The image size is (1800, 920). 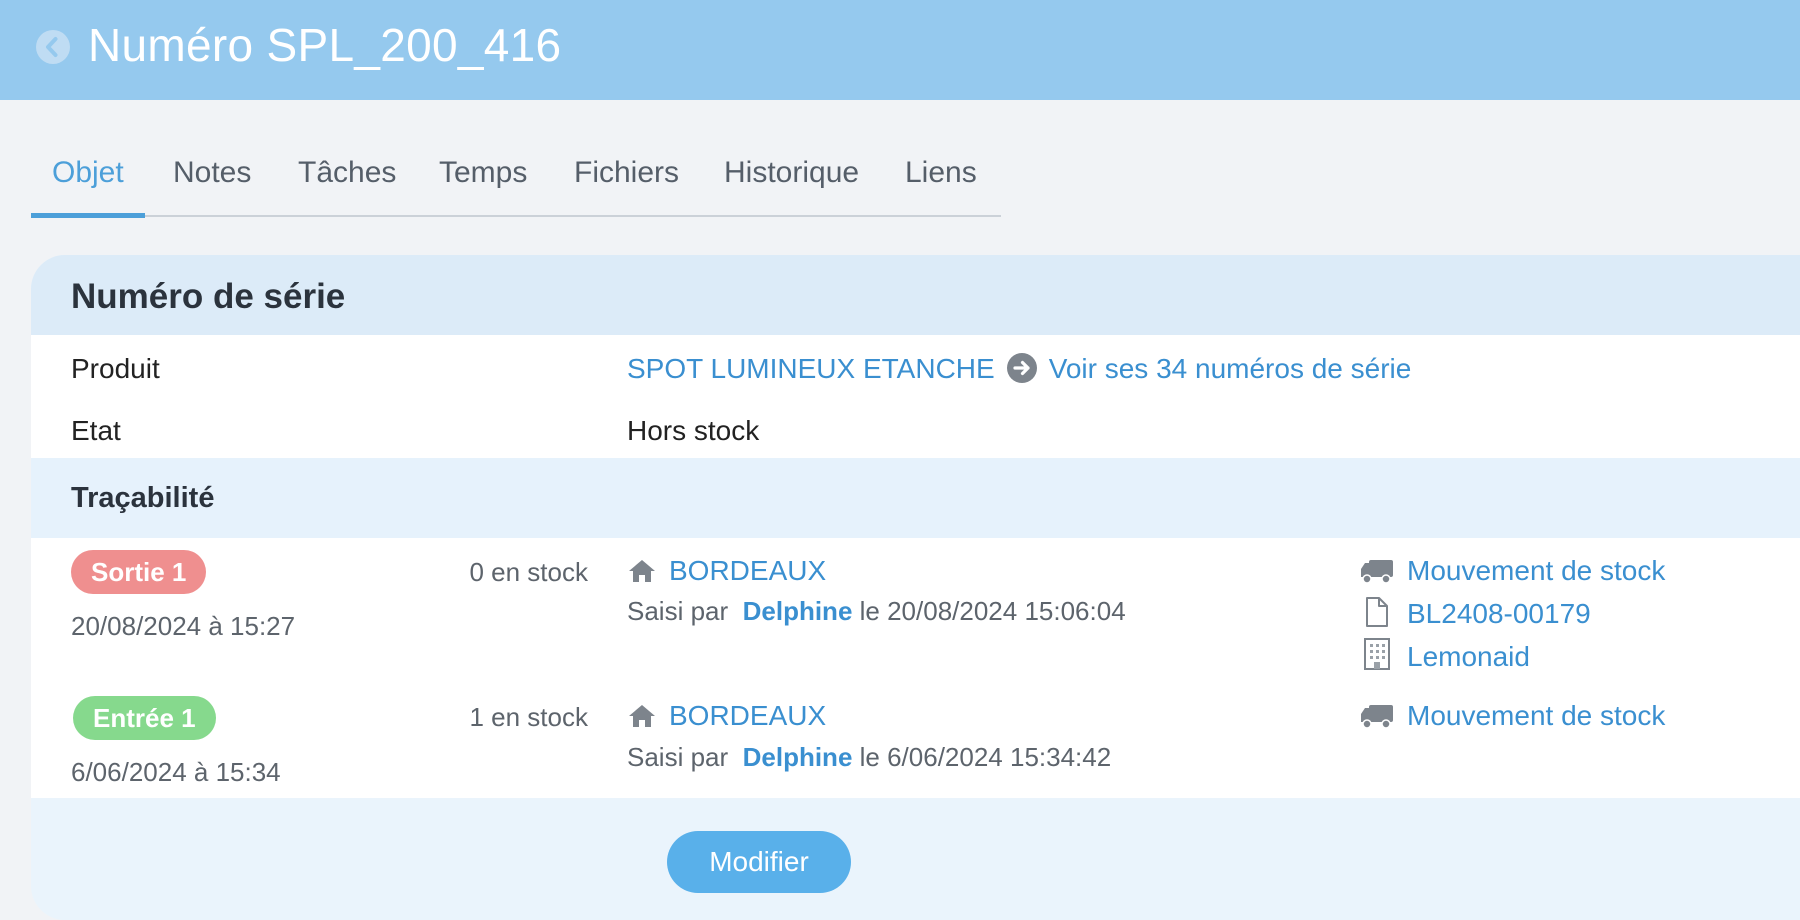 What do you see at coordinates (325, 45) in the screenshot?
I see `page-title: Numéro SPL_200_416` at bounding box center [325, 45].